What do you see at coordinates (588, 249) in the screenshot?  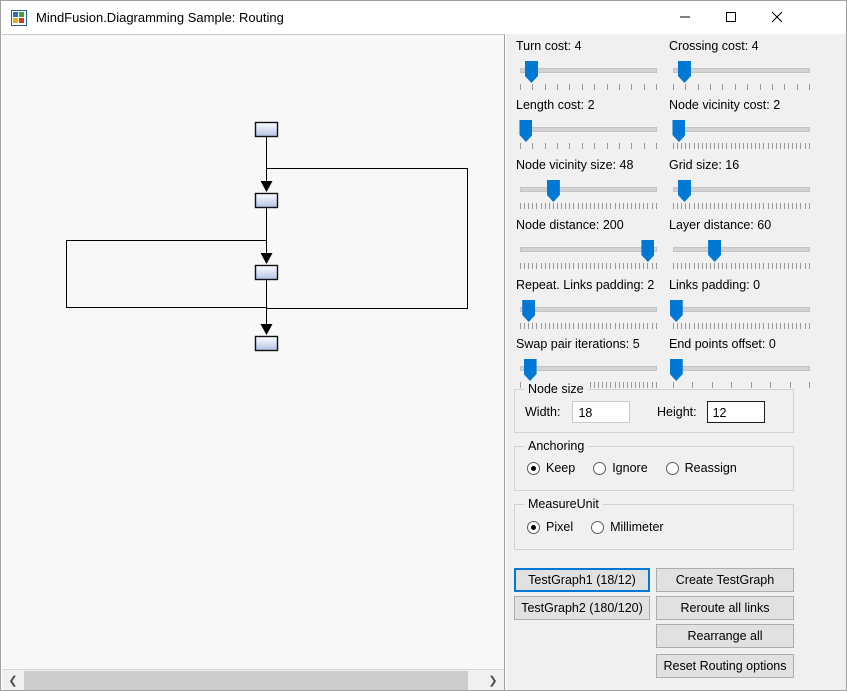 I see `slider-node-distance-track` at bounding box center [588, 249].